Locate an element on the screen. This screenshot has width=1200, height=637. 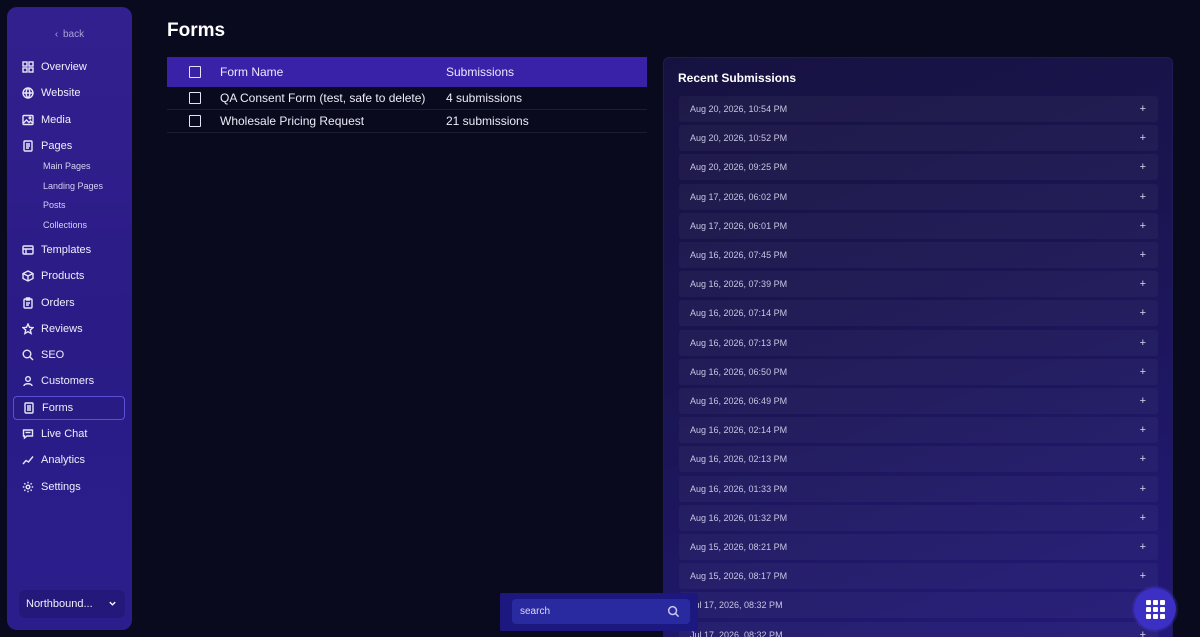
sidebar-item-products: Products is located at coordinates (69, 276).